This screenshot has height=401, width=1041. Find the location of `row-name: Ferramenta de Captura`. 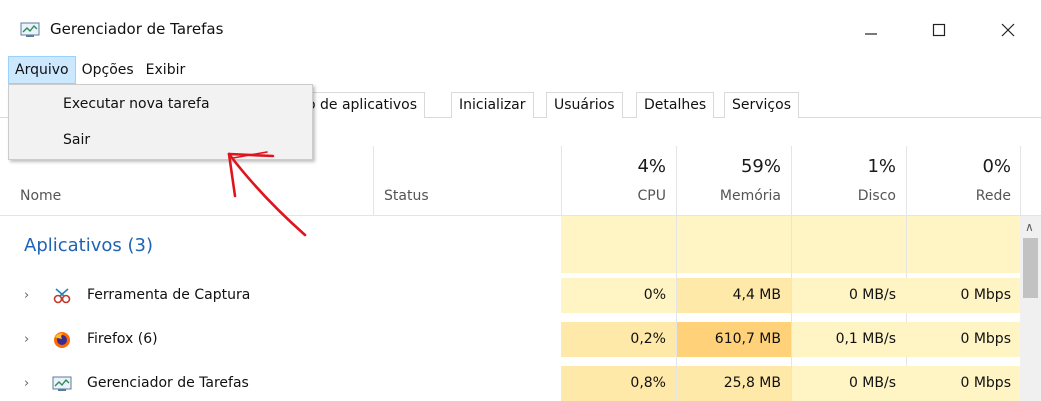

row-name: Ferramenta de Captura is located at coordinates (169, 295).